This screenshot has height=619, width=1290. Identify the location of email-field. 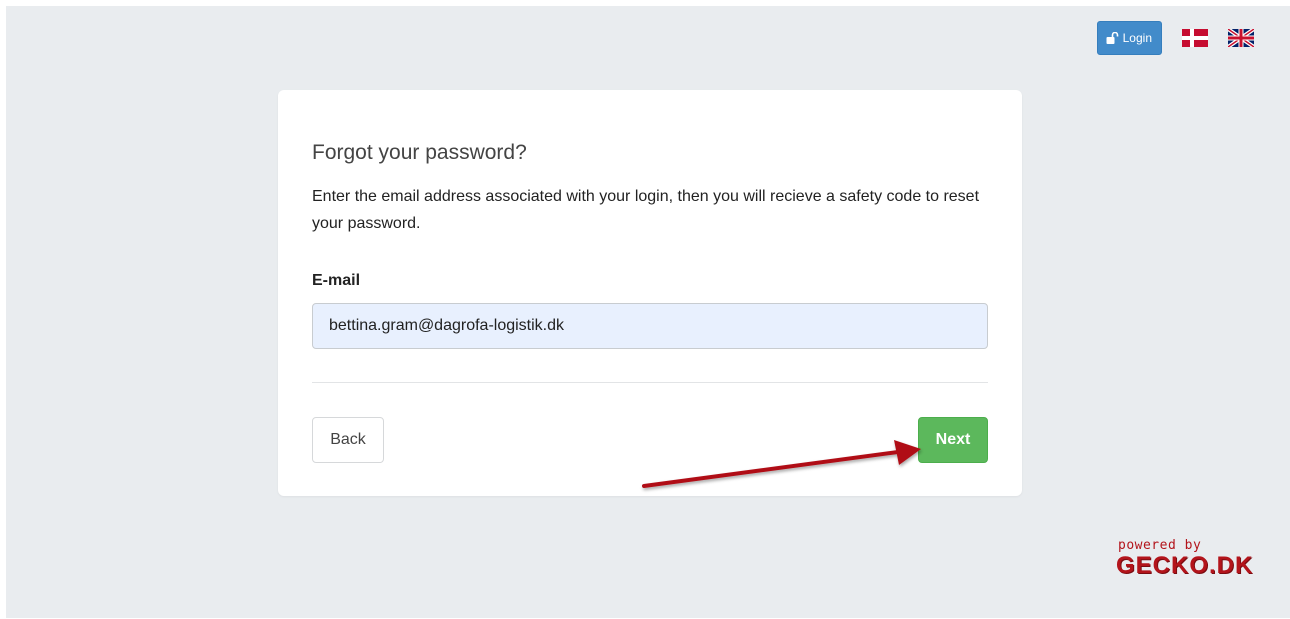
(650, 326).